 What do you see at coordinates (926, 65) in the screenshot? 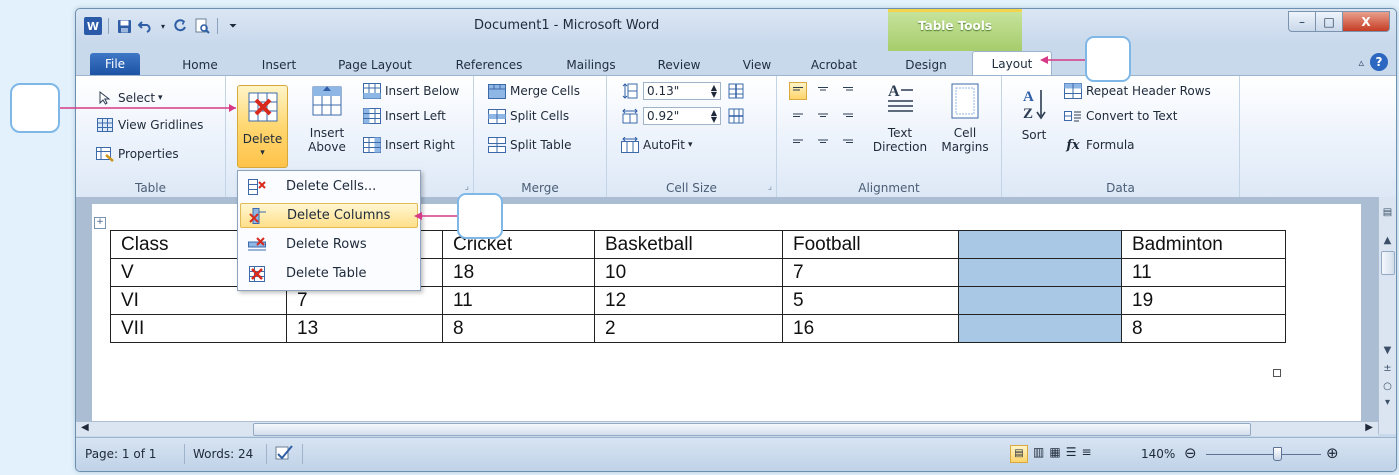
I see `tab-design: Design` at bounding box center [926, 65].